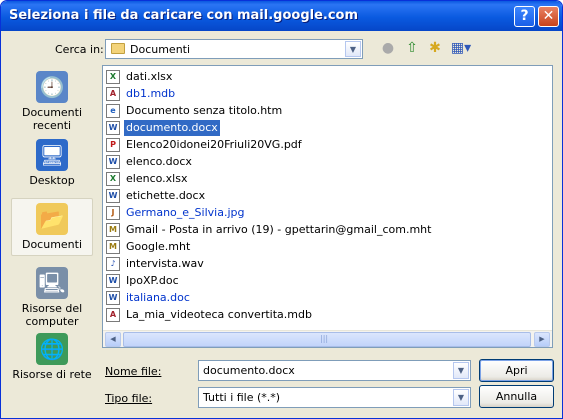  Describe the element at coordinates (158, 297) in the screenshot. I see `file-name: italiana.doc` at that location.